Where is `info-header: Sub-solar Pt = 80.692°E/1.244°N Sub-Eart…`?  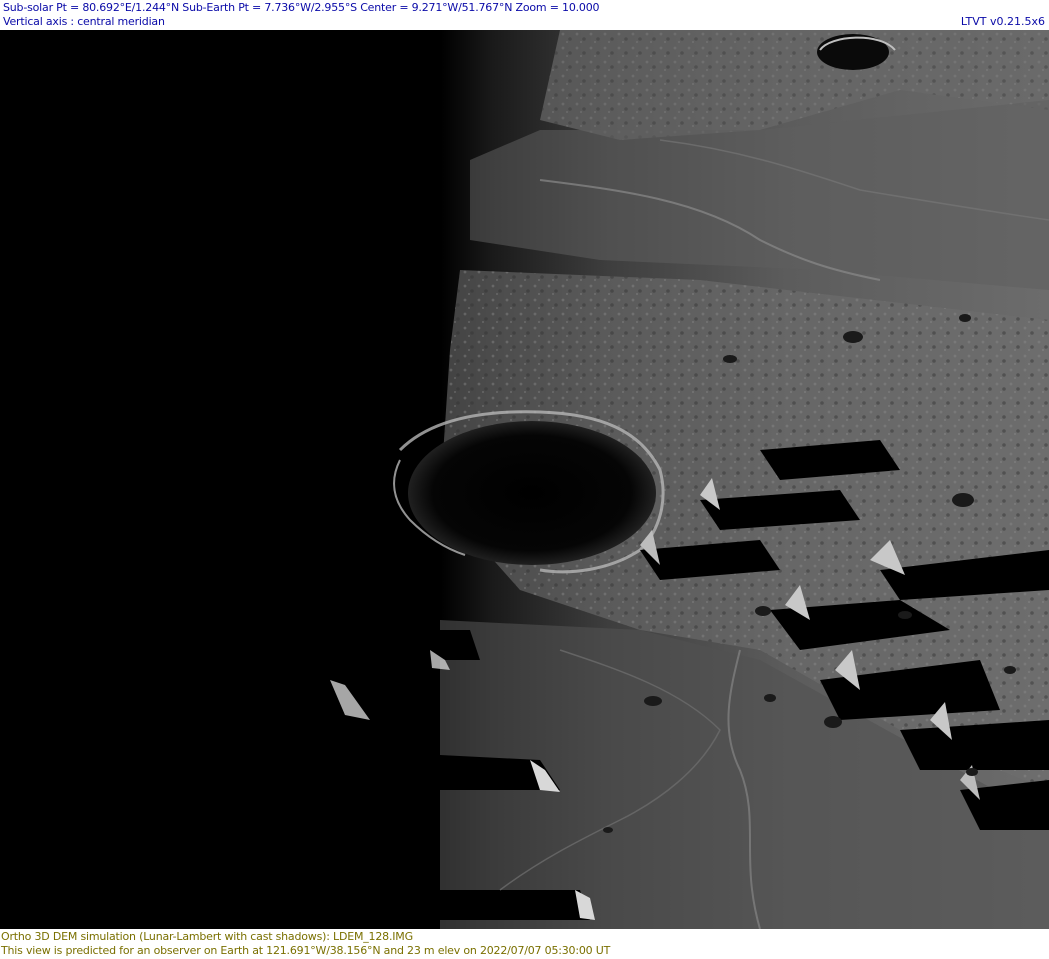 info-header: Sub-solar Pt = 80.692°E/1.244°N Sub-Eart… is located at coordinates (524, 15).